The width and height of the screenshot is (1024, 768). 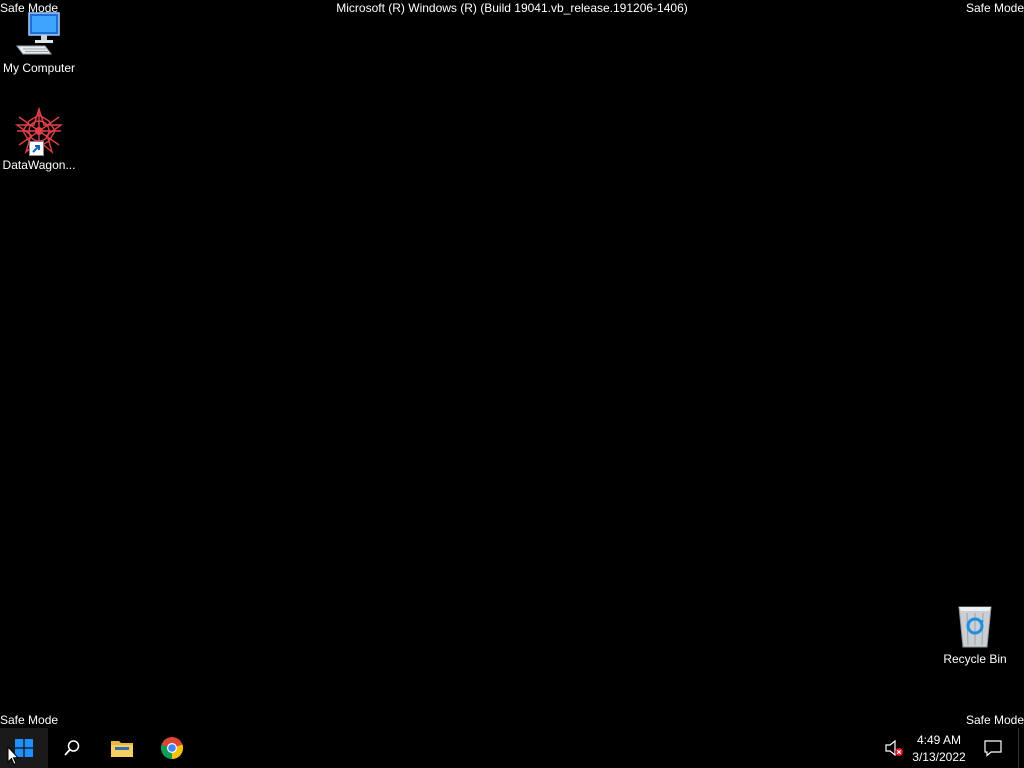 I want to click on desktop-icon-recycle-bin: Recycle Bin, so click(x=975, y=633).